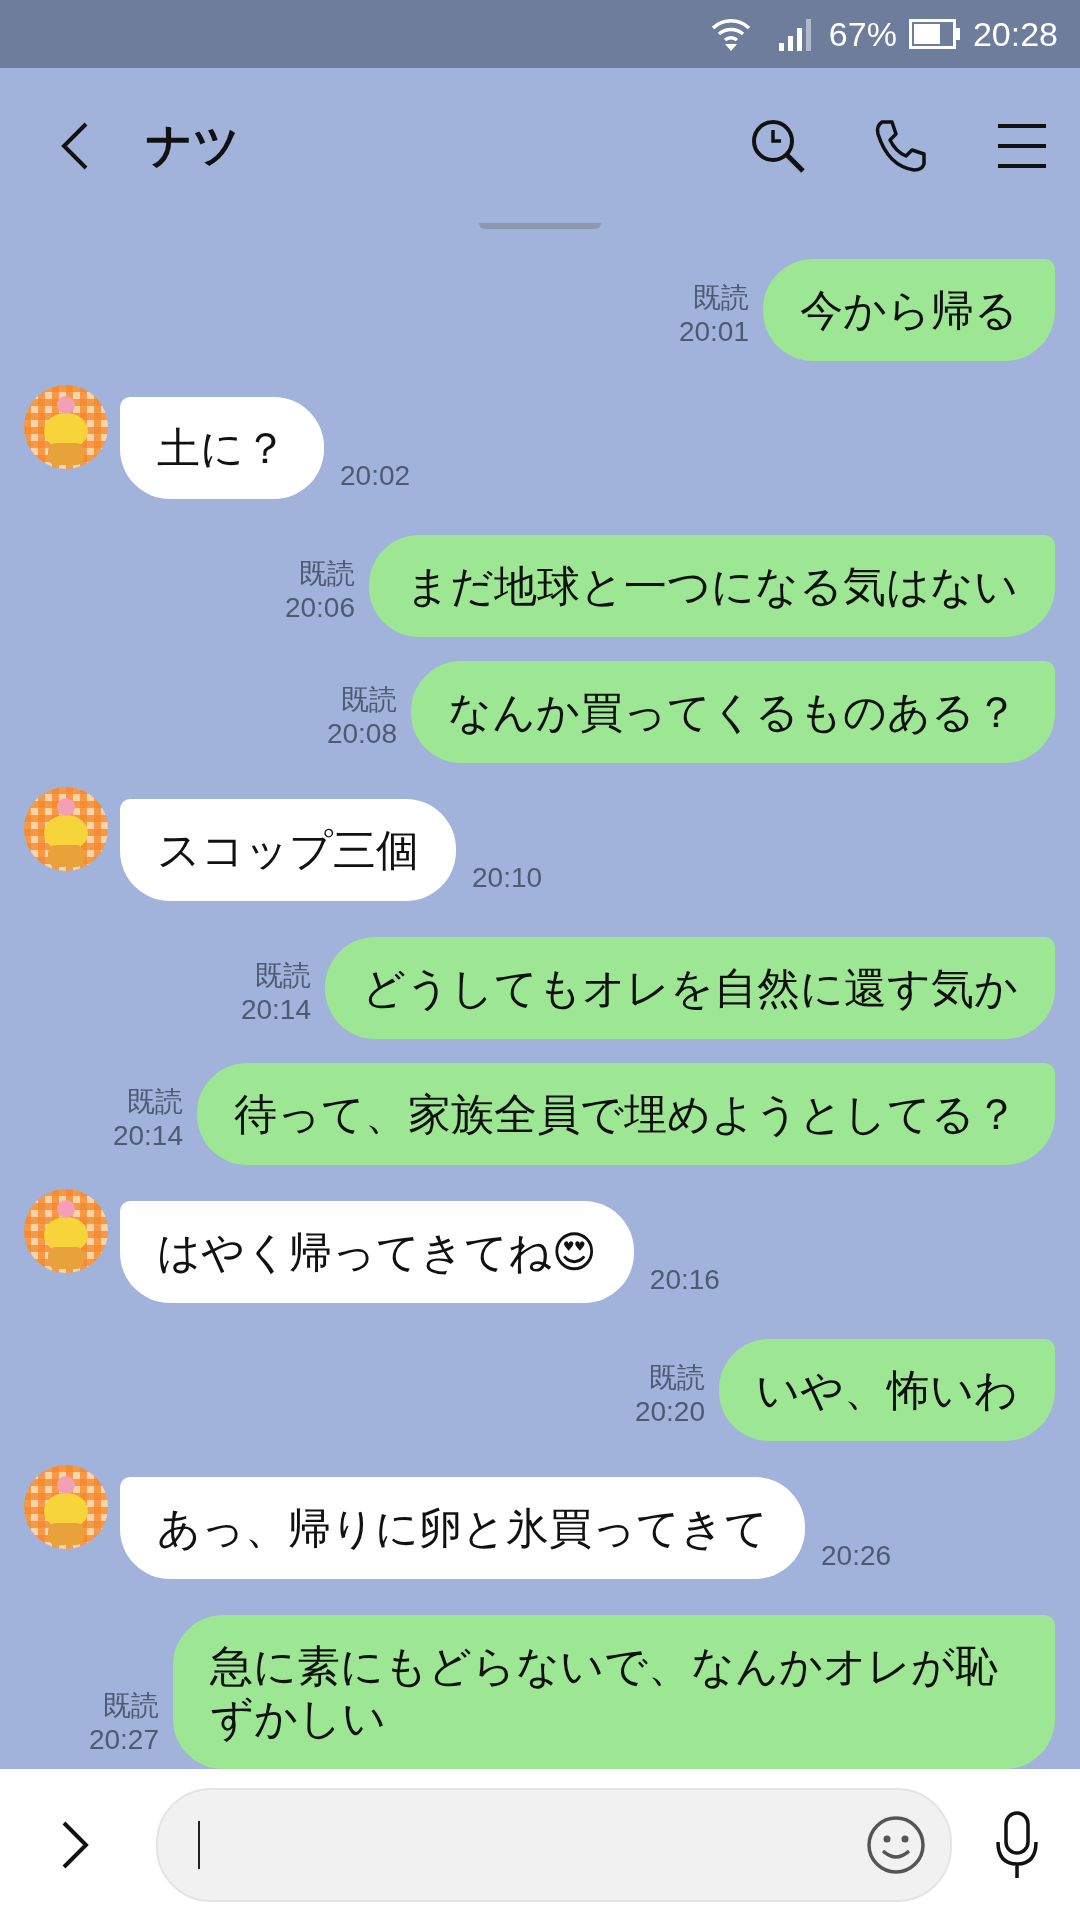  I want to click on message-time: 20:01, so click(713, 332).